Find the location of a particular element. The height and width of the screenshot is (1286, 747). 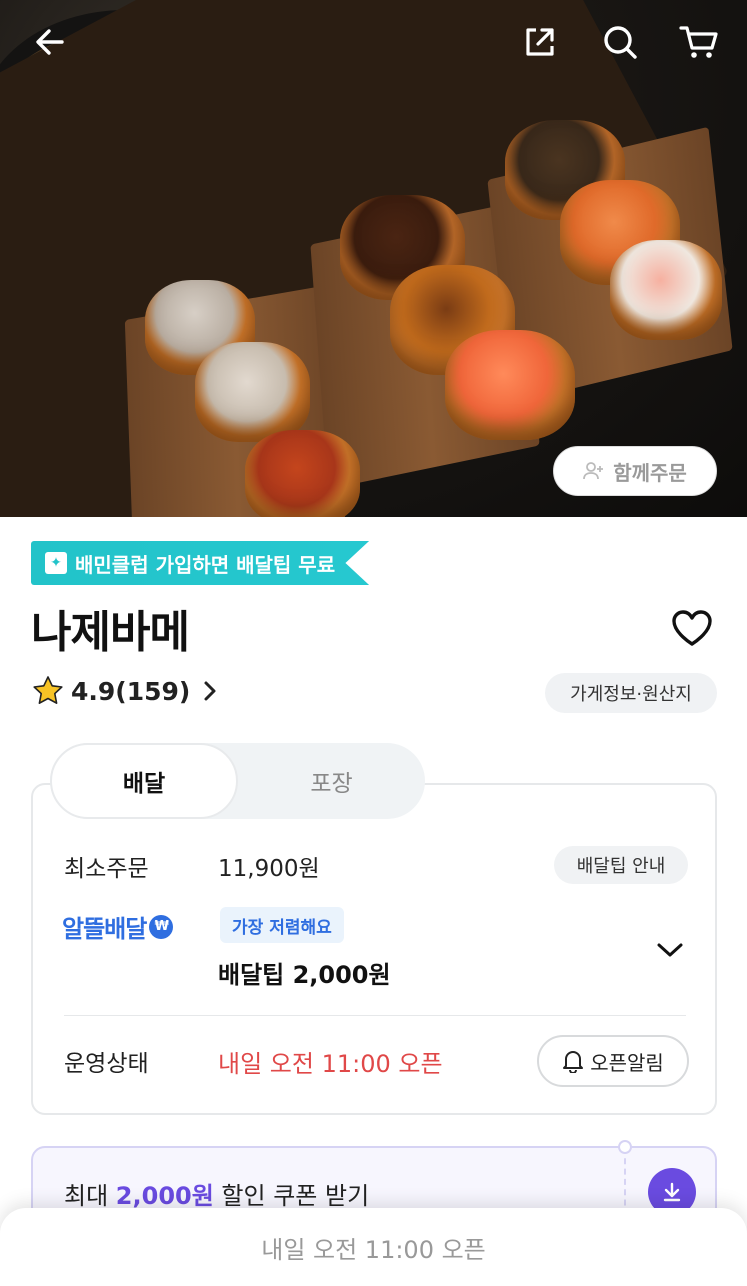

store-name: 나제바메 is located at coordinates (110, 632).